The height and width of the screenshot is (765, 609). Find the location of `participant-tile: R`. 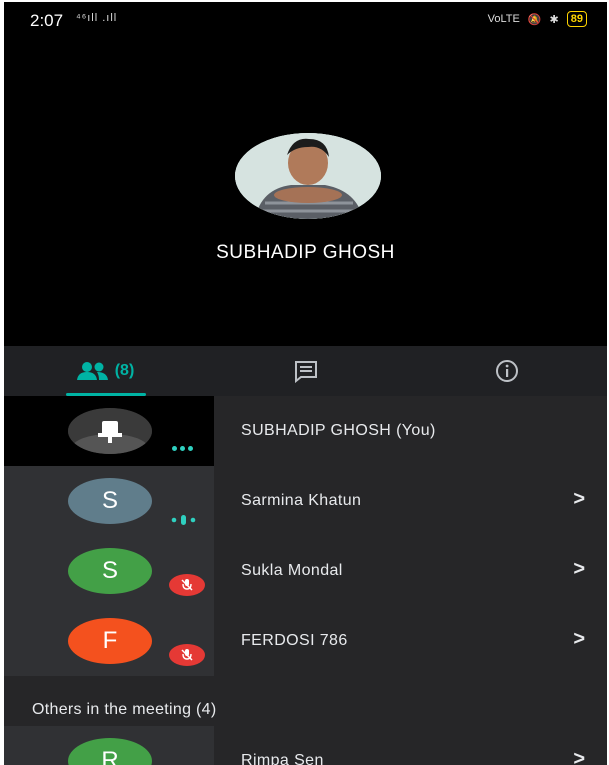

participant-tile: R is located at coordinates (109, 745).